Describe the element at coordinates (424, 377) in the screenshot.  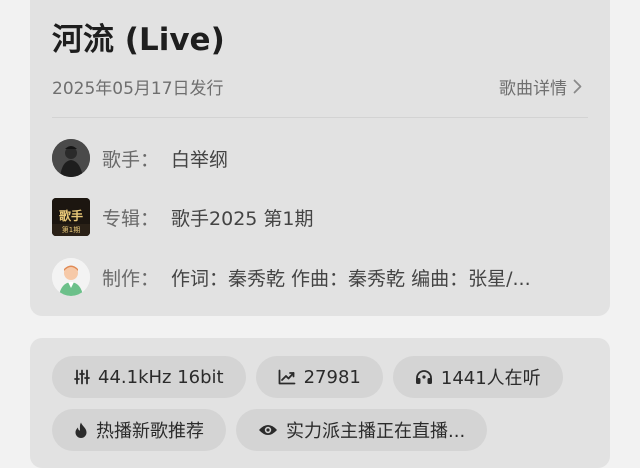
I see `headphones-icon` at that location.